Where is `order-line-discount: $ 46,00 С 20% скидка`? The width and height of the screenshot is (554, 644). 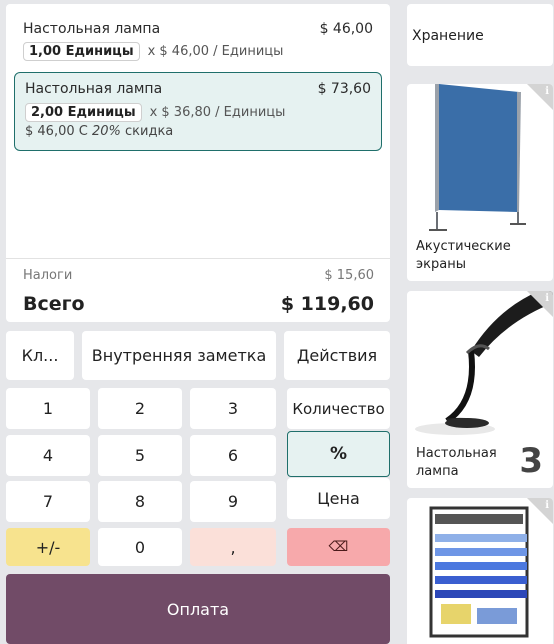 order-line-discount: $ 46,00 С 20% скидка is located at coordinates (99, 131).